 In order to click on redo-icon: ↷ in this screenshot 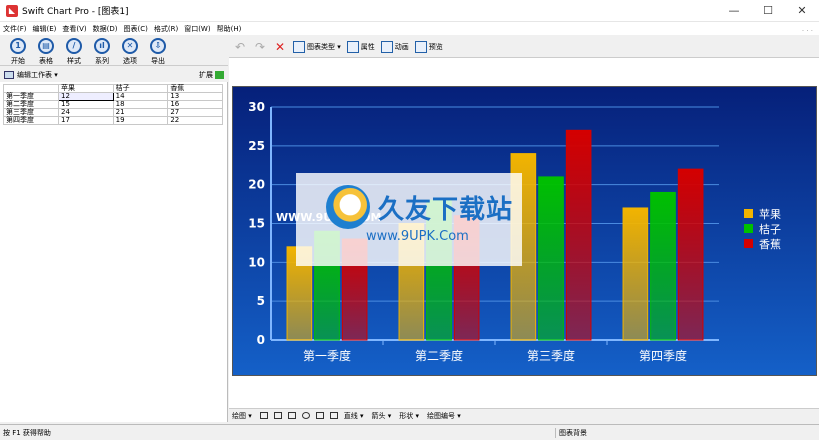, I will do `click(260, 47)`.